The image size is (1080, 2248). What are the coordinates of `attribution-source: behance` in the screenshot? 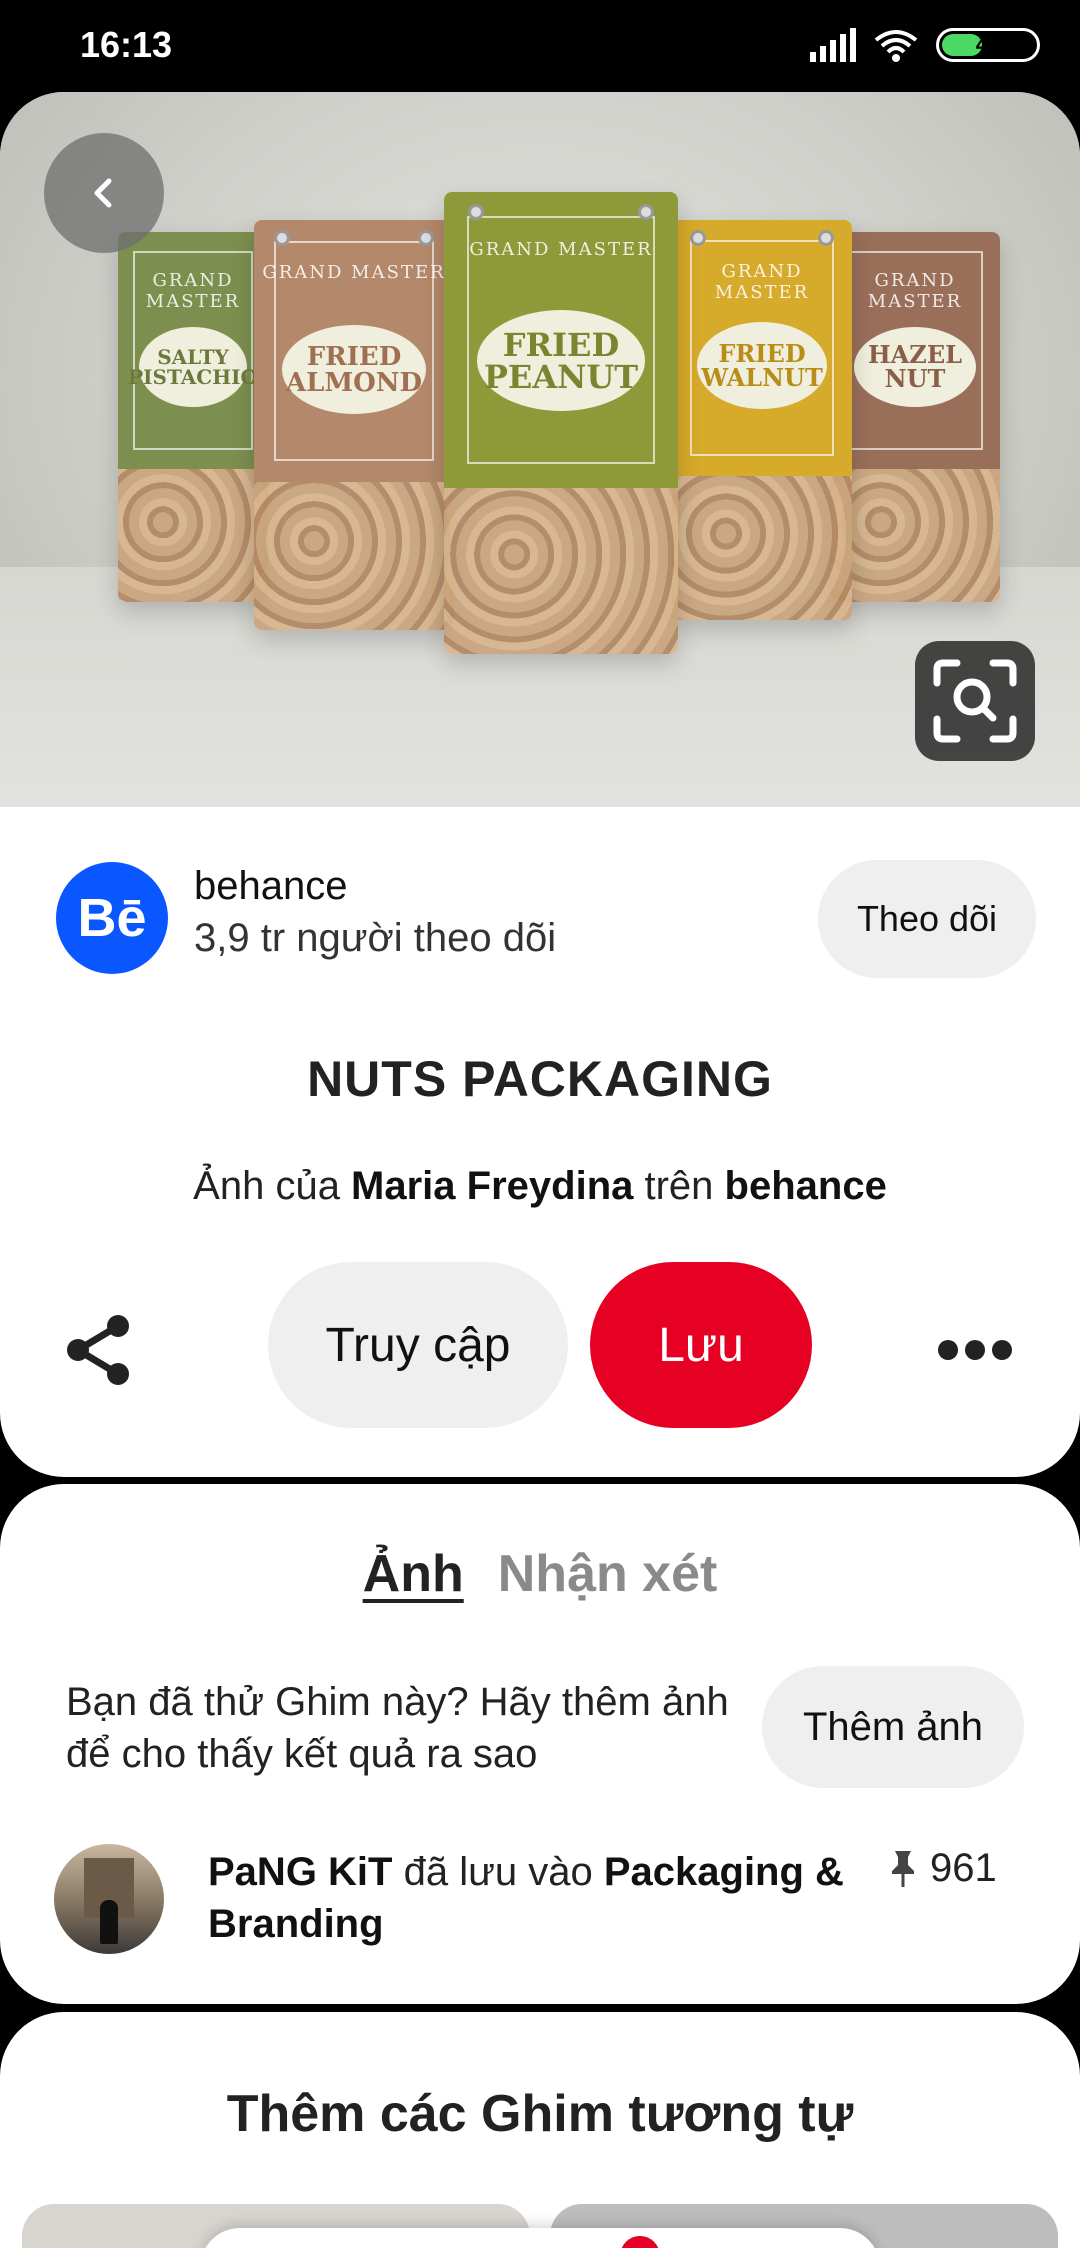 It's located at (806, 1186).